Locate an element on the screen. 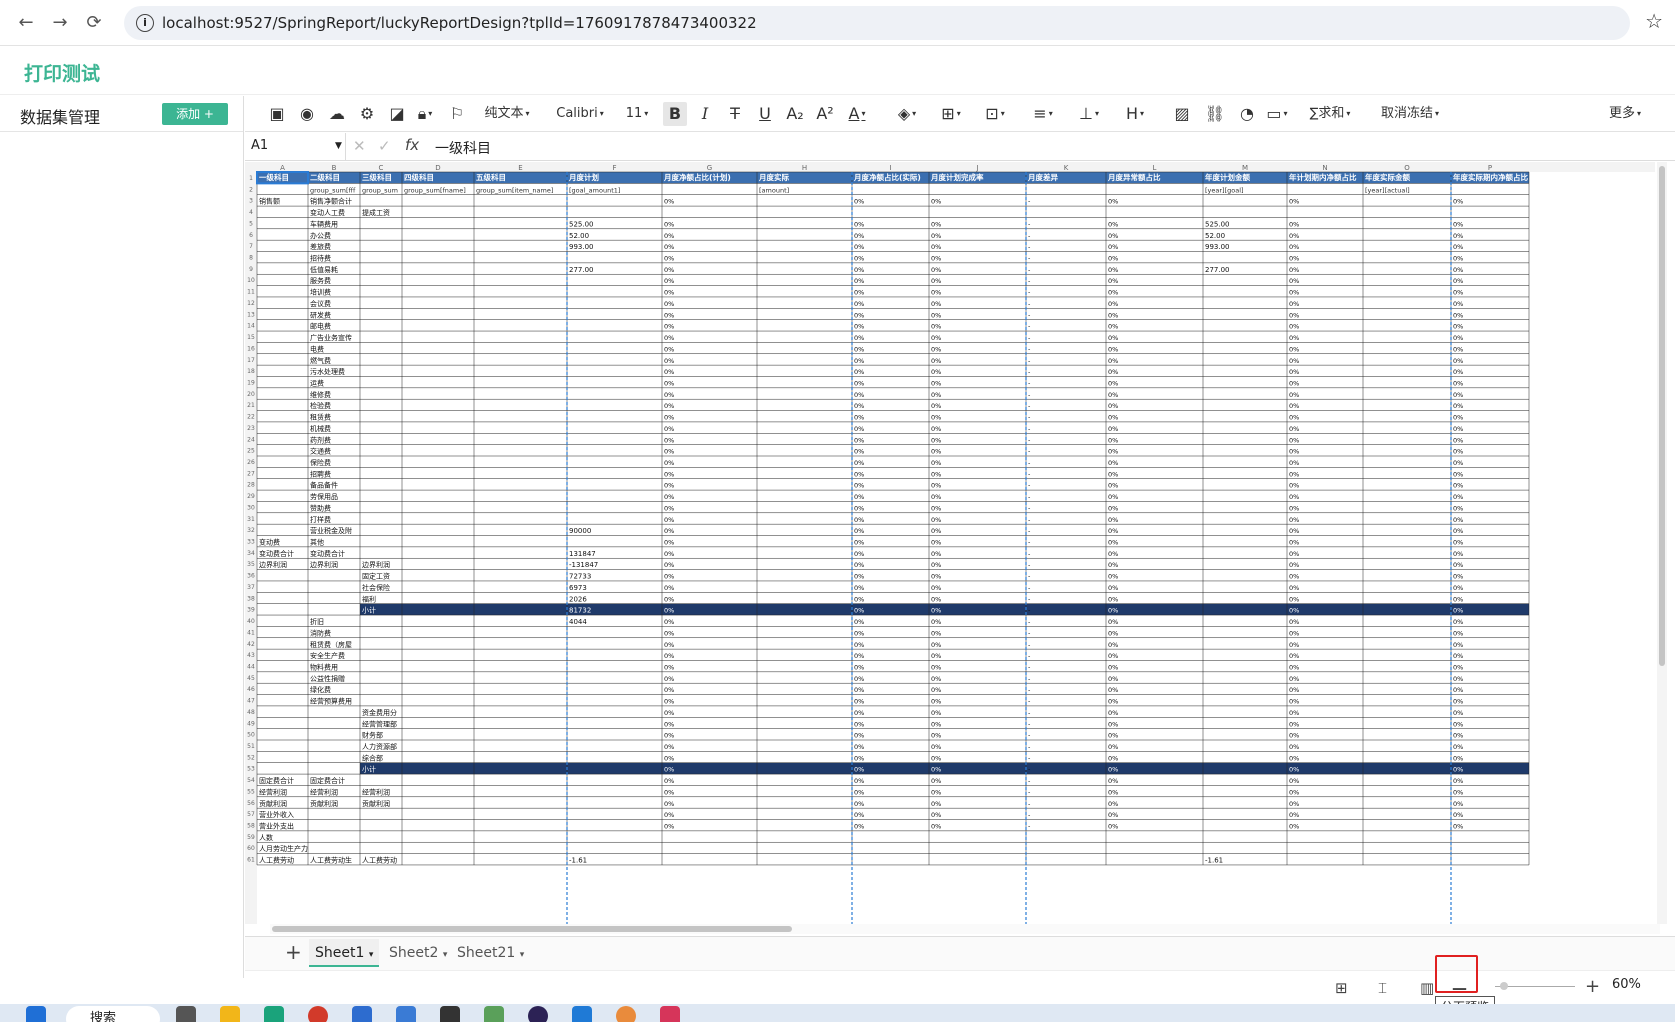 This screenshot has height=1022, width=1675. formula-input: 一级科目 is located at coordinates (463, 148).